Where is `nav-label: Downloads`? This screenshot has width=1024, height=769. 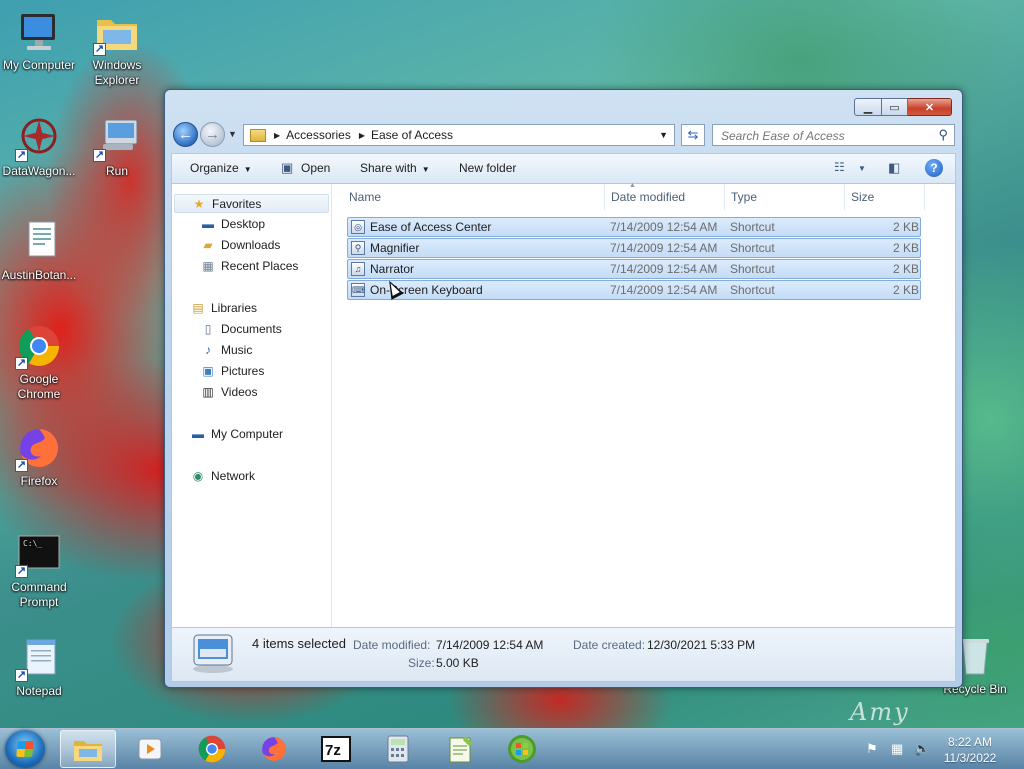
nav-label: Downloads is located at coordinates (251, 245).